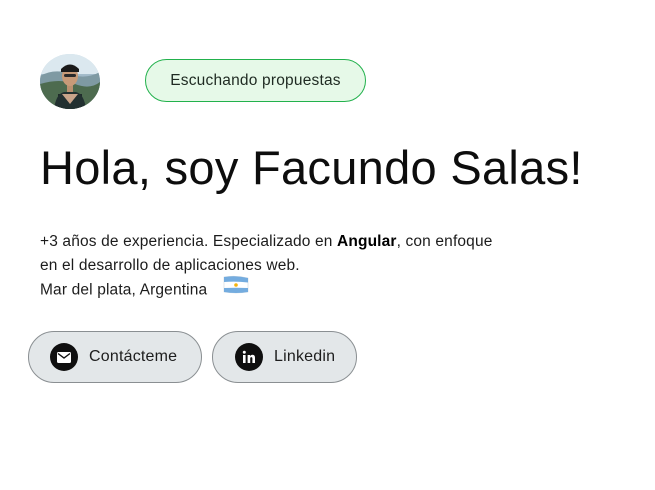 This screenshot has height=490, width=655. I want to click on location-text: Mar del plata, Argentina, so click(124, 290).